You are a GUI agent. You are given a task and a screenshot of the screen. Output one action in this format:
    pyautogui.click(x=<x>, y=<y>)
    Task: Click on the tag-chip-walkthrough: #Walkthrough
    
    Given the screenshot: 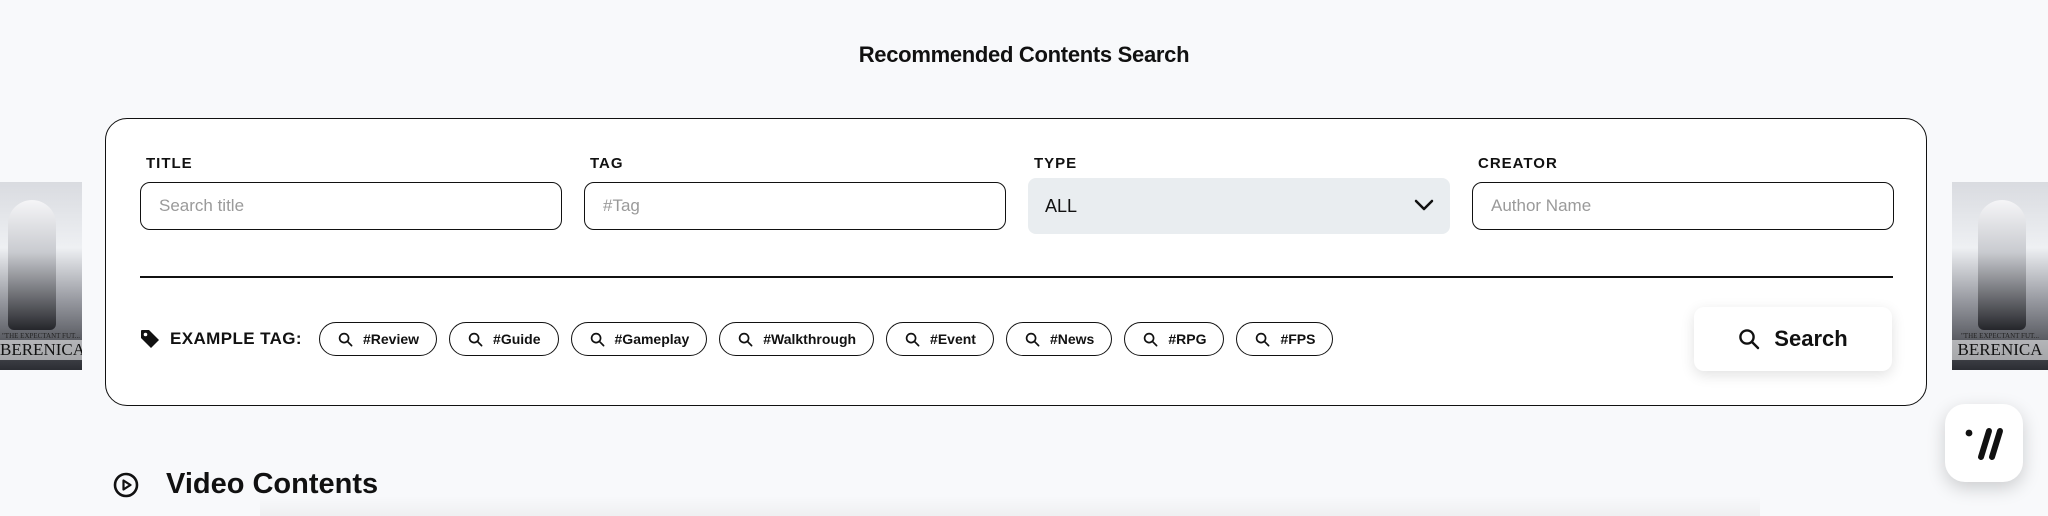 What is the action you would take?
    pyautogui.click(x=797, y=339)
    